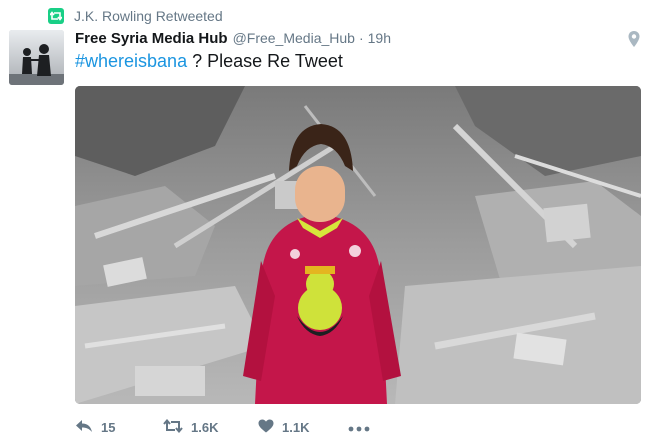  I want to click on more-dots-icon, so click(359, 427).